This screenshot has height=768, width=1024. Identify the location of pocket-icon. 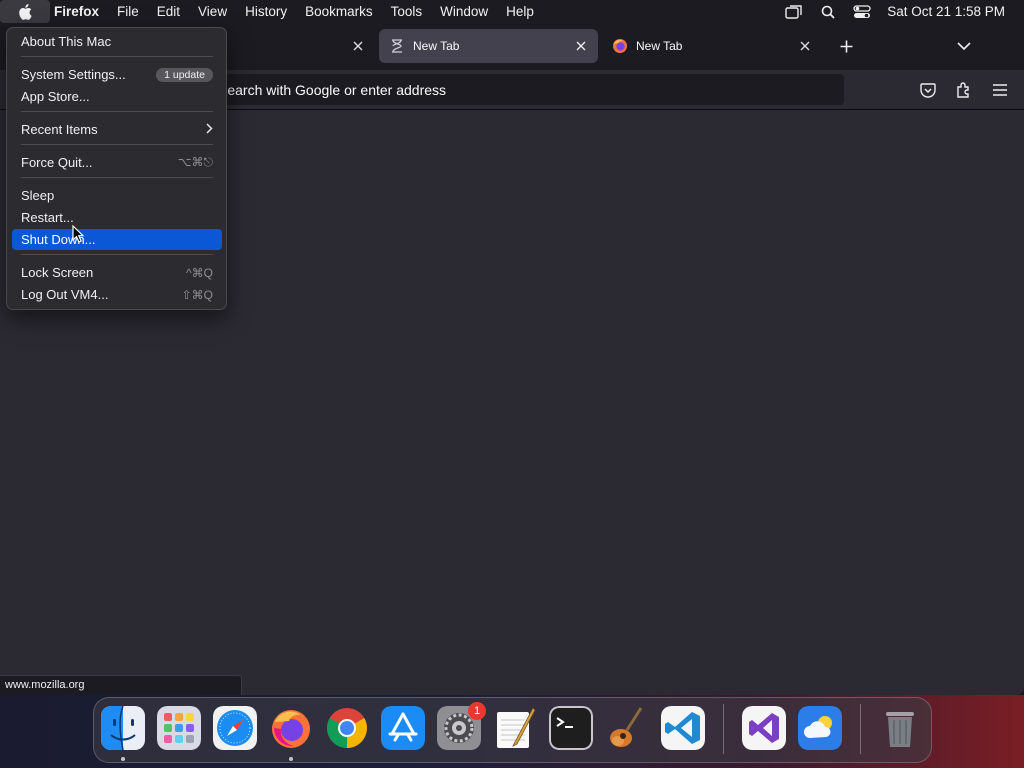
(928, 90).